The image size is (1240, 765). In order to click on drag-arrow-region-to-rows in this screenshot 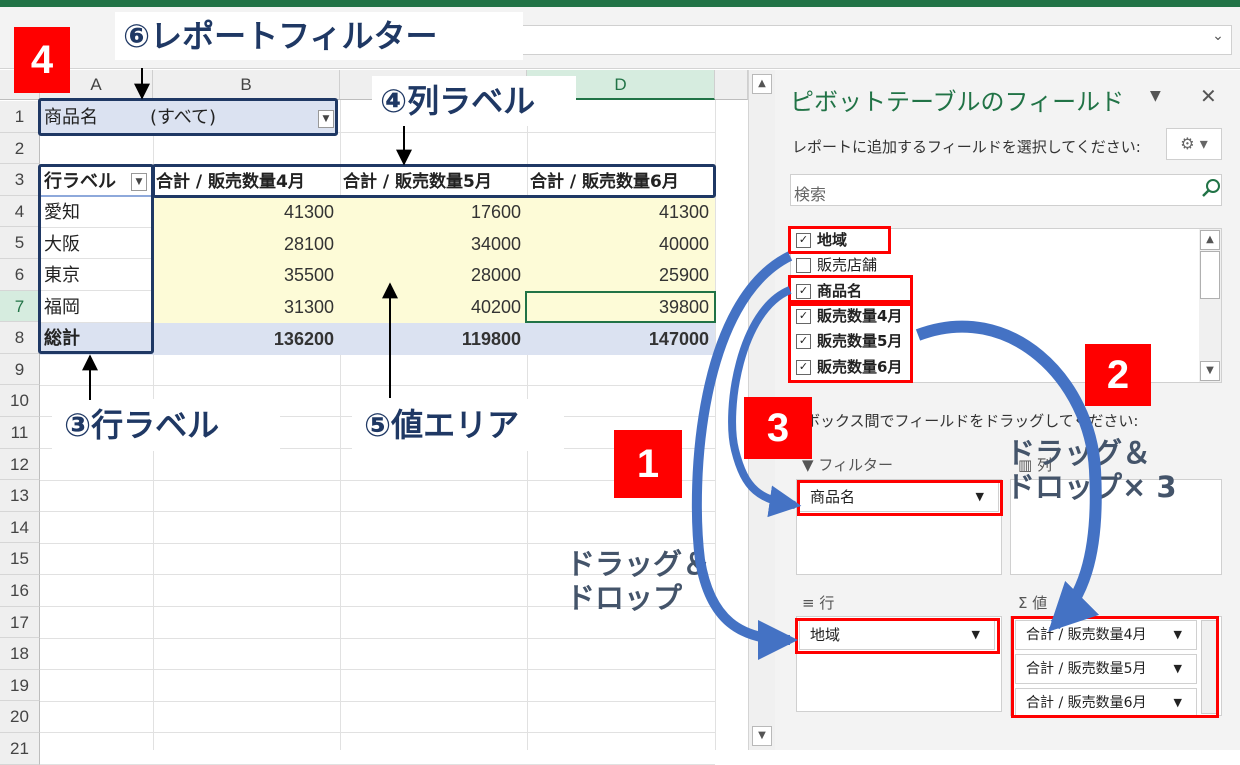, I will do `click(744, 455)`.